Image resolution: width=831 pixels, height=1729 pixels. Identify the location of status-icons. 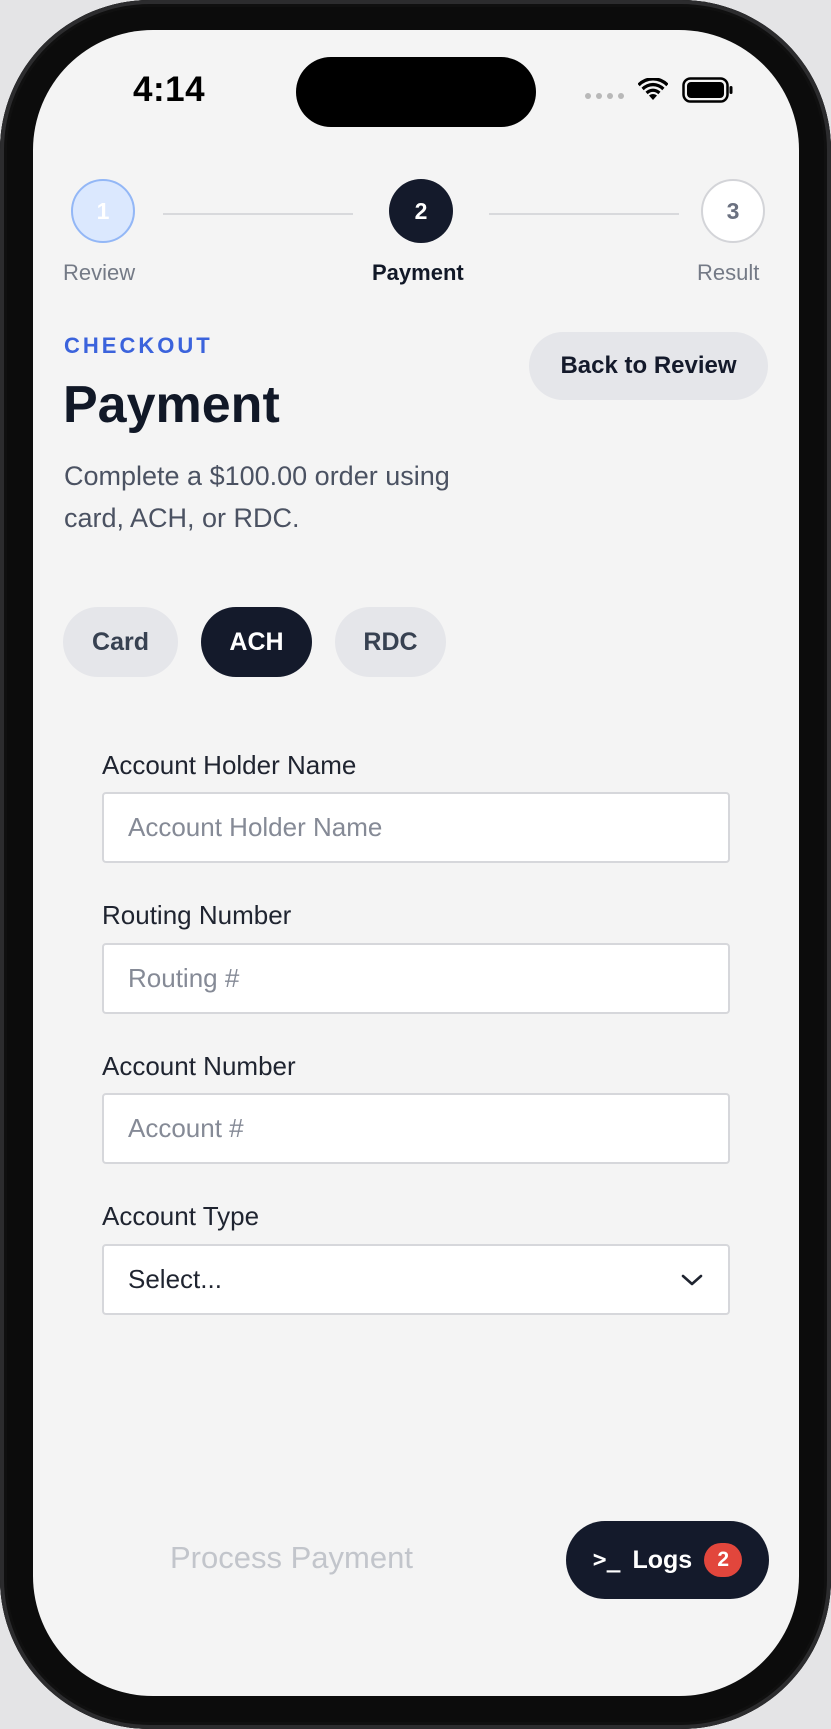
(659, 90).